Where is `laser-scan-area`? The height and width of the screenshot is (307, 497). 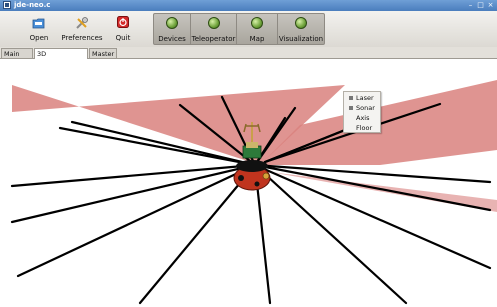
laser-scan-area is located at coordinates (383, 192).